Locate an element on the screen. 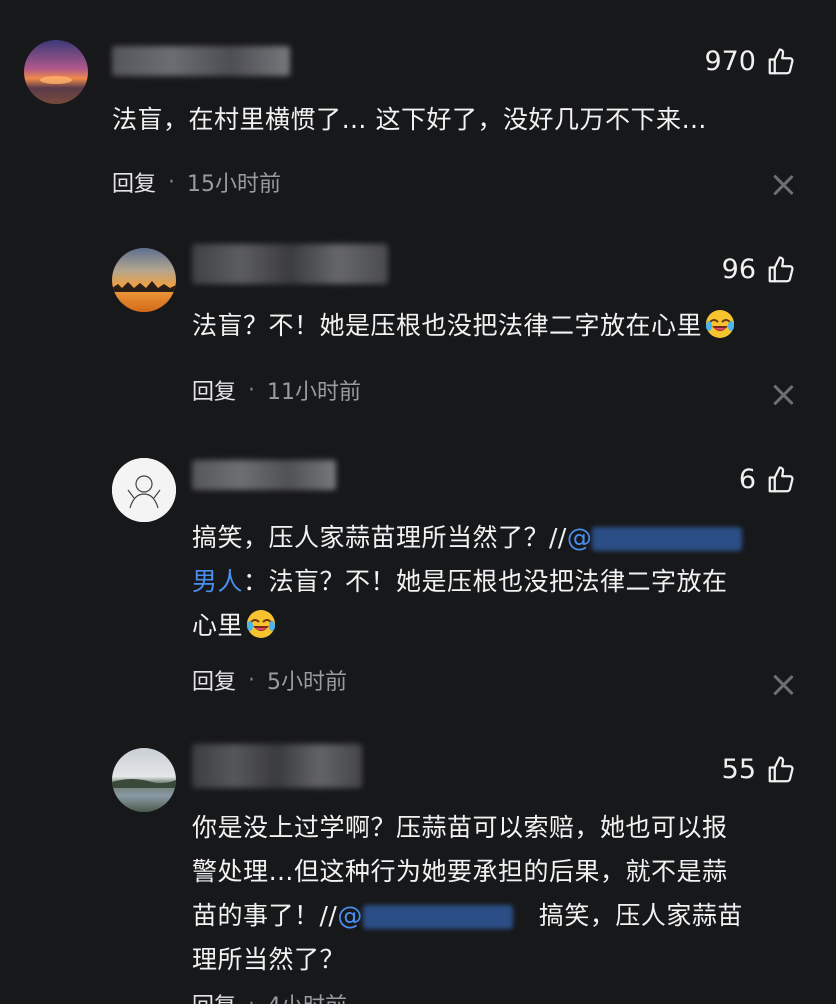  timestamp: 5小时前 is located at coordinates (307, 682).